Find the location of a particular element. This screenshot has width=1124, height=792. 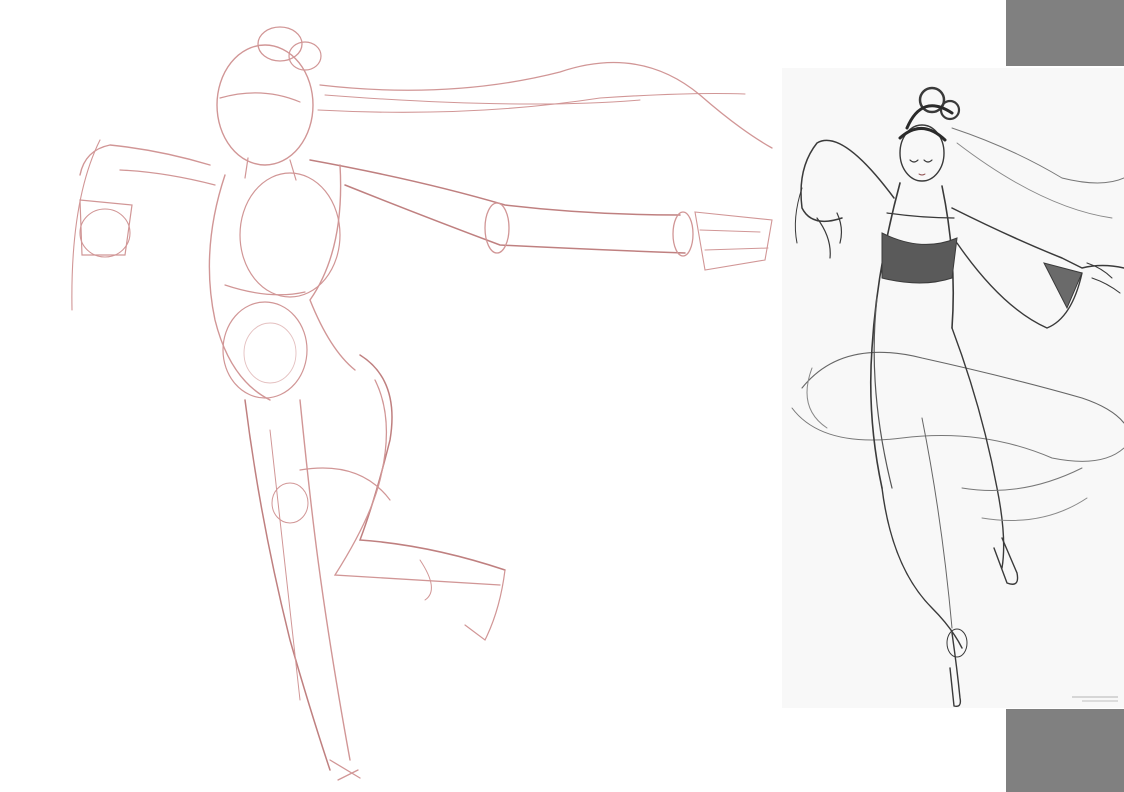

sketch-bent-leg is located at coordinates (432, 462).